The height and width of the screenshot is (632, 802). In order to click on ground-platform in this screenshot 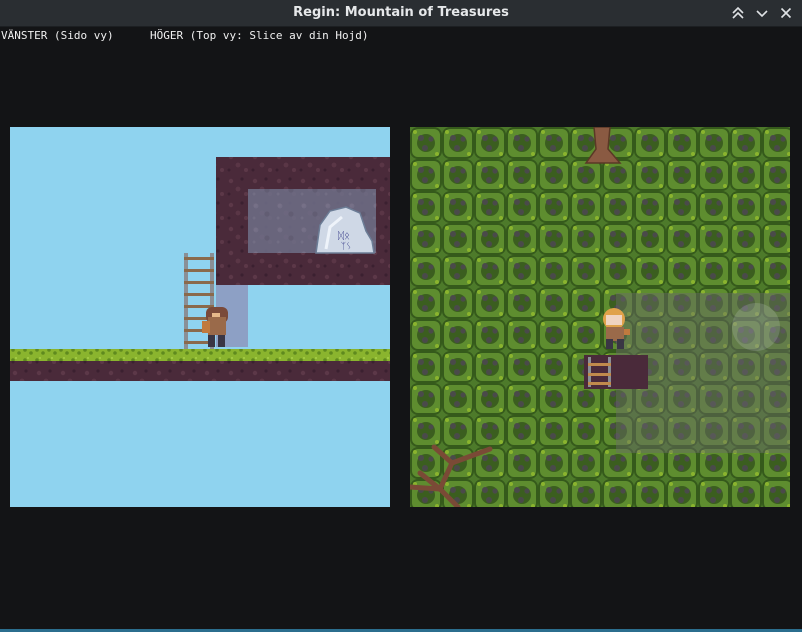, I will do `click(200, 365)`.